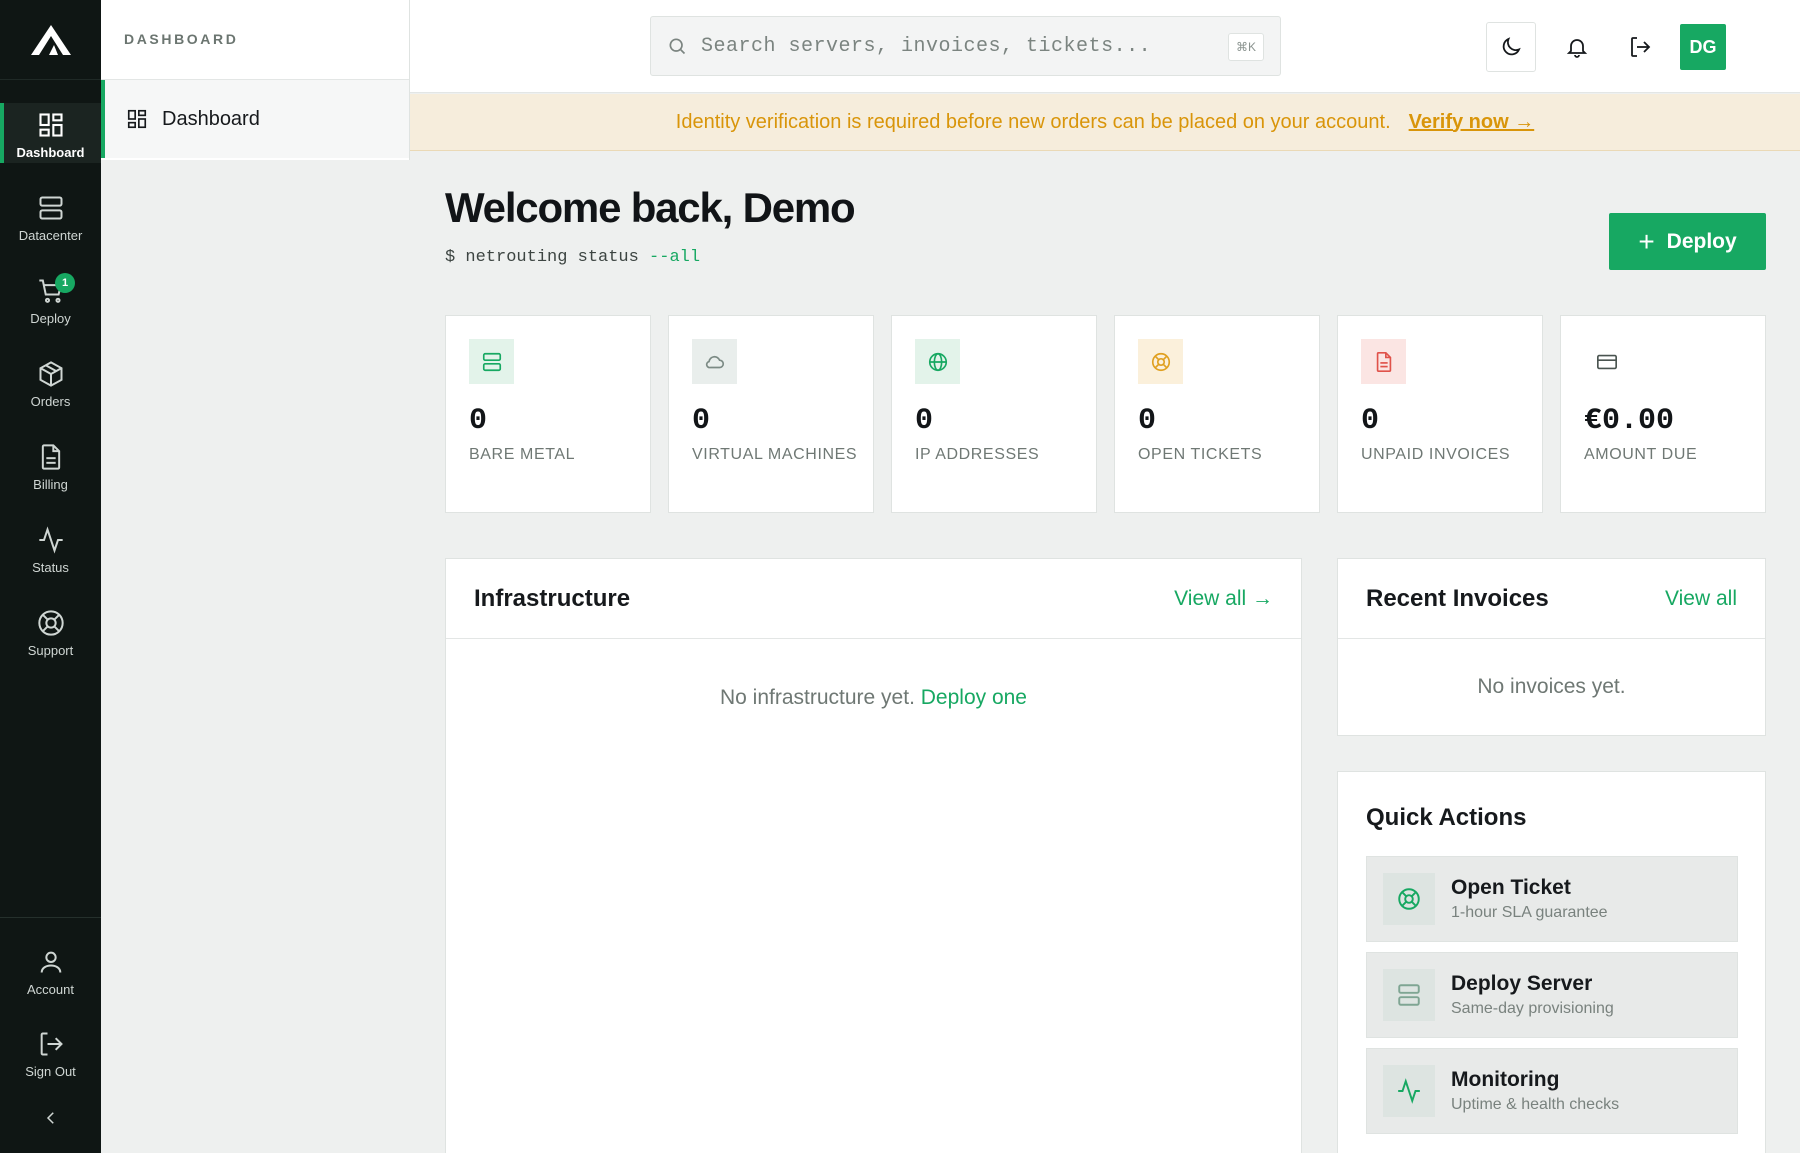 The image size is (1800, 1153). I want to click on user-icon, so click(50, 962).